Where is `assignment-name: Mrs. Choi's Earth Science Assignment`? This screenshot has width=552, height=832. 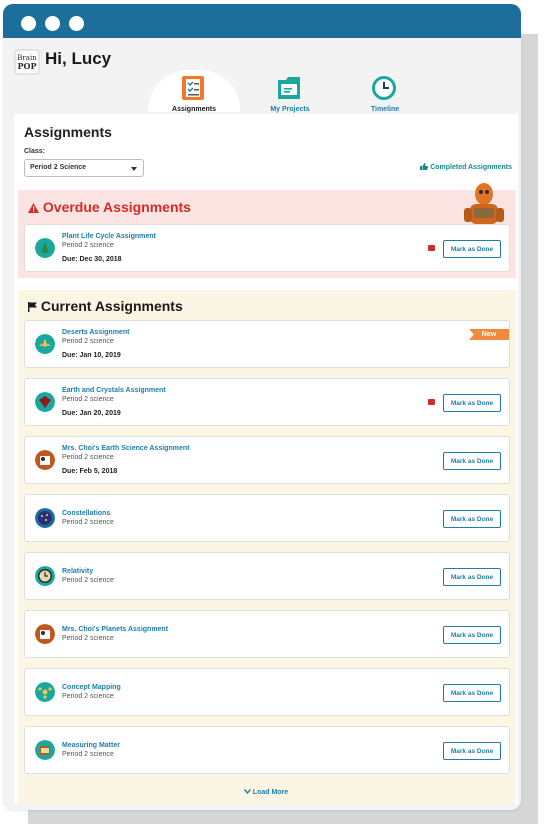
assignment-name: Mrs. Choi's Earth Science Assignment is located at coordinates (125, 448).